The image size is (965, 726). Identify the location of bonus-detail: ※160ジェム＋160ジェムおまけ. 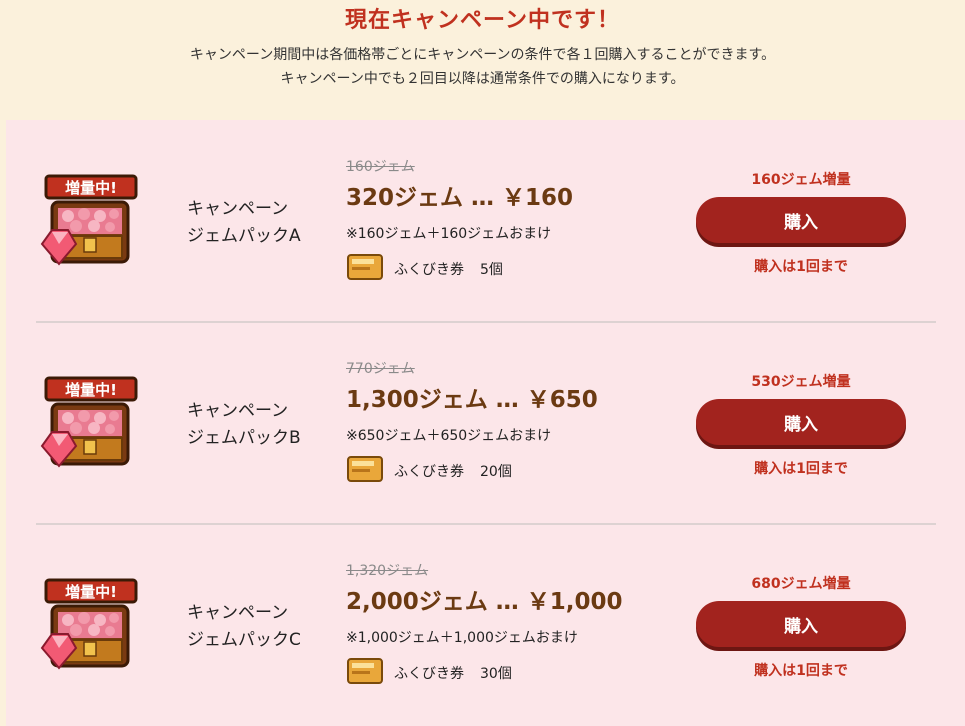
(449, 234).